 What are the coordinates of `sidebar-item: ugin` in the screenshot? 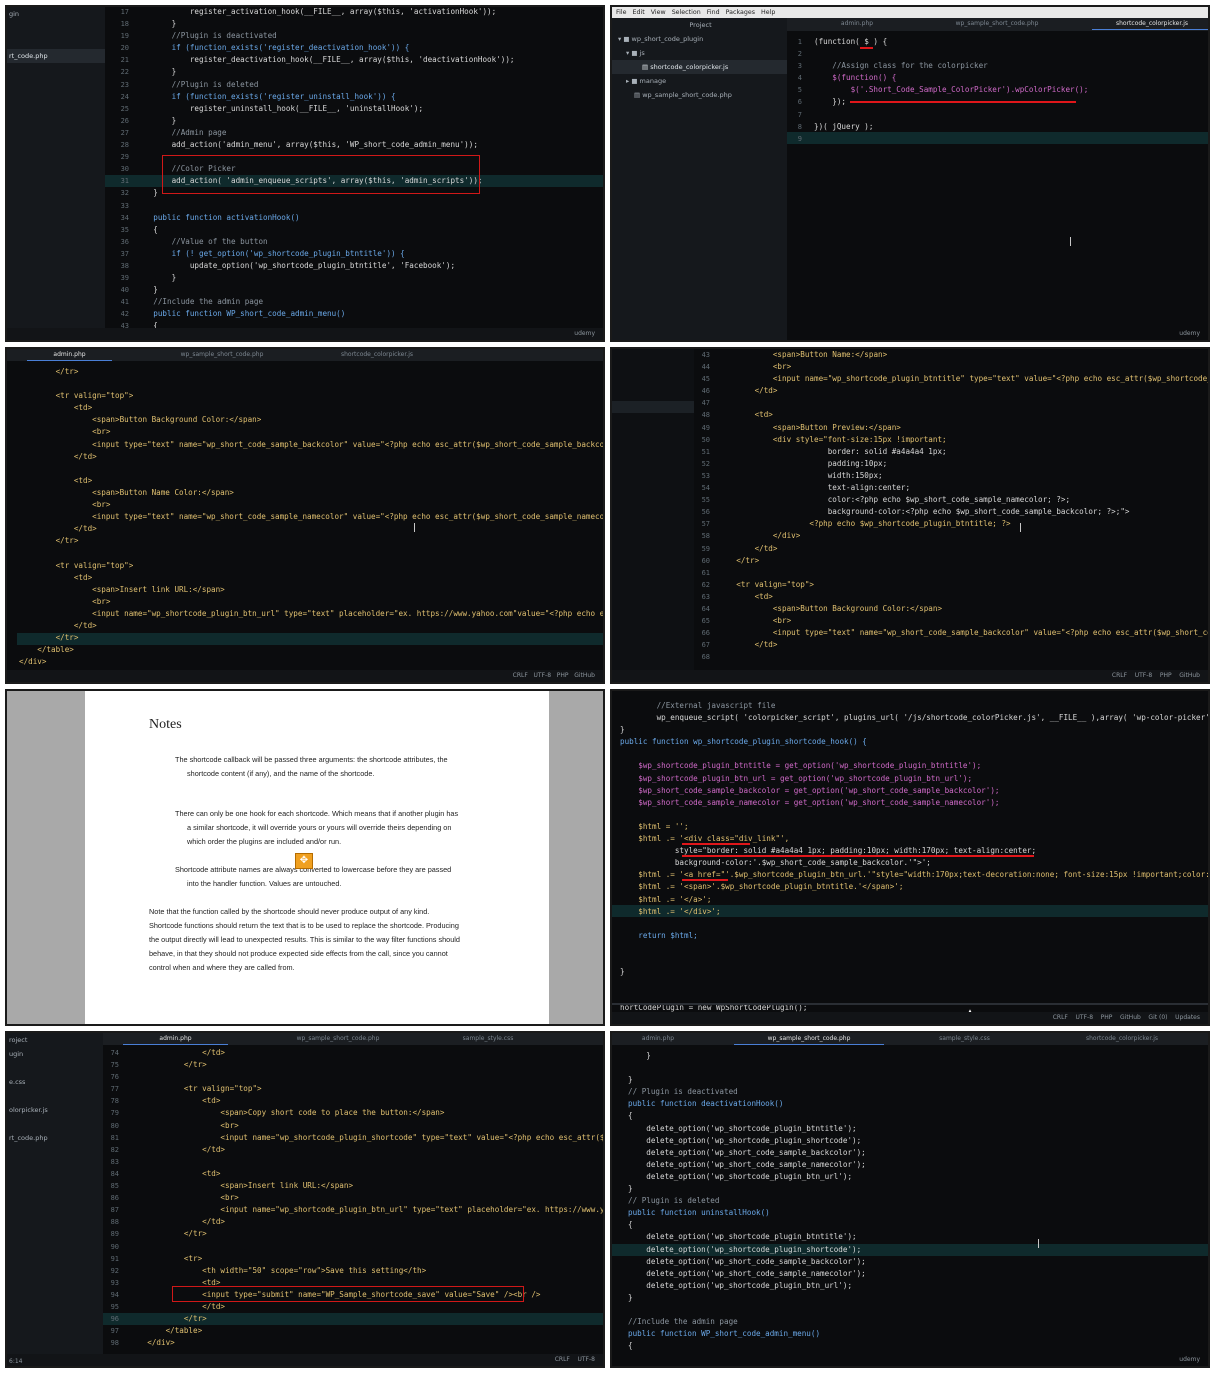 It's located at (55, 1054).